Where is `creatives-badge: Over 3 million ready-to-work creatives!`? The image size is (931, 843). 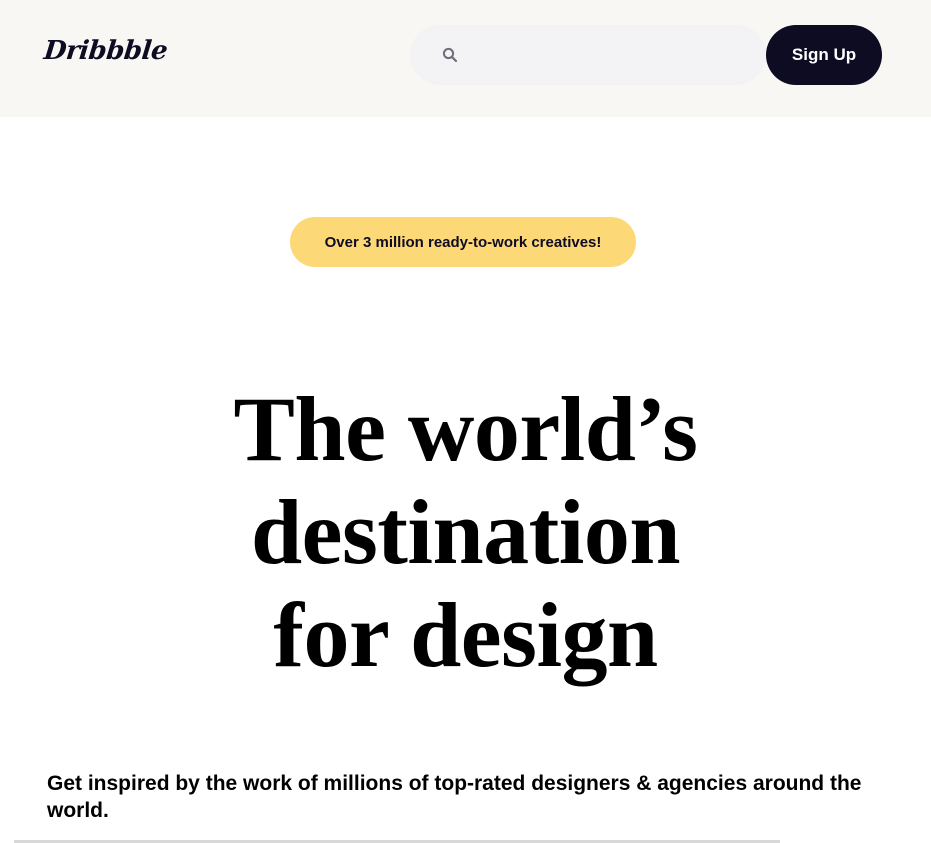 creatives-badge: Over 3 million ready-to-work creatives! is located at coordinates (463, 242).